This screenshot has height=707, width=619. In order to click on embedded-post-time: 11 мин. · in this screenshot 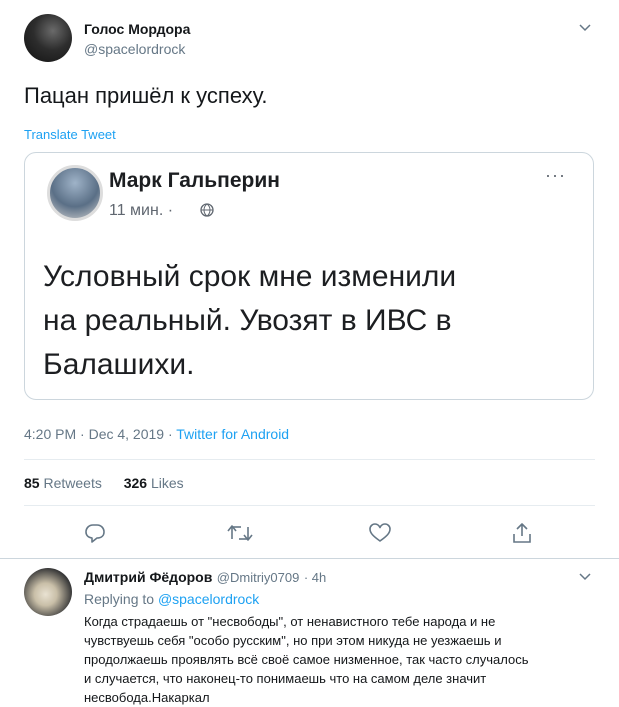, I will do `click(141, 210)`.